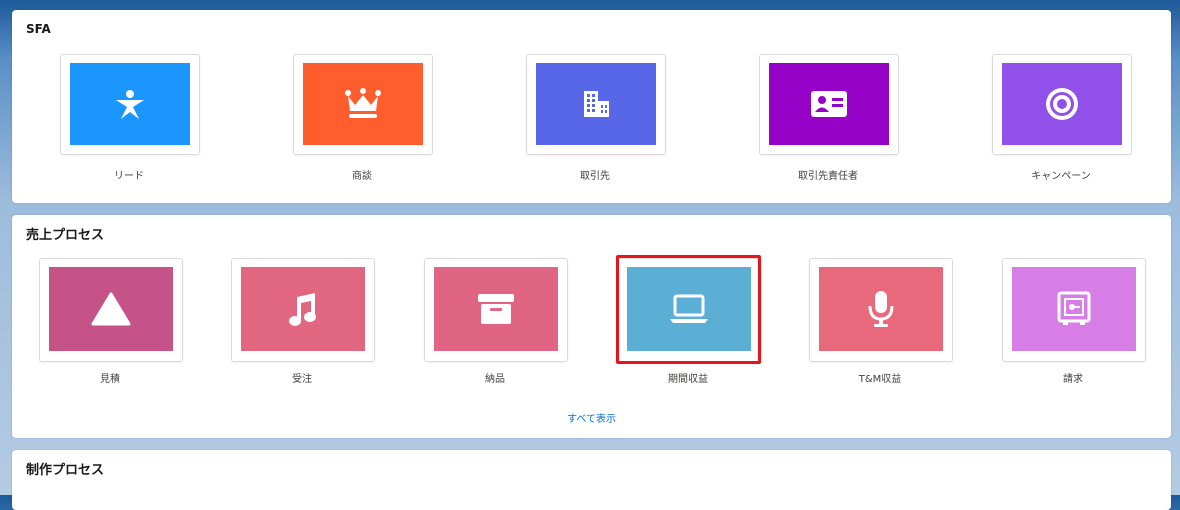  Describe the element at coordinates (591, 417) in the screenshot. I see `show-all-link: すべて表示` at that location.